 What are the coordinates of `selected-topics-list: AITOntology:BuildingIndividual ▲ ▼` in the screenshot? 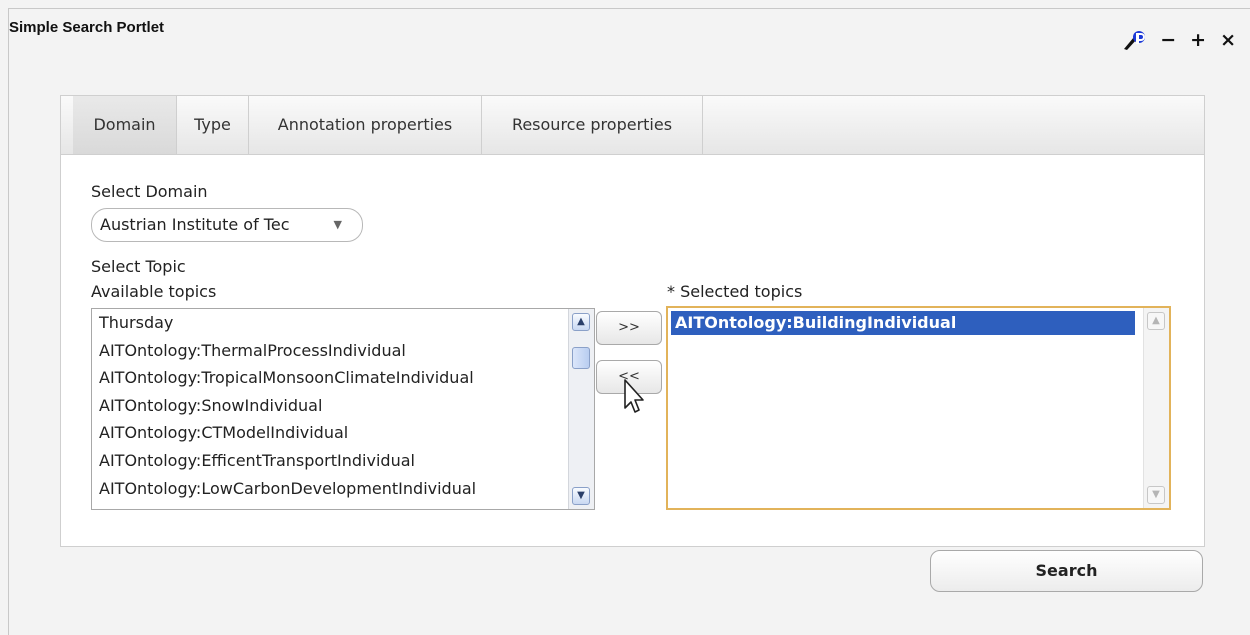 It's located at (918, 408).